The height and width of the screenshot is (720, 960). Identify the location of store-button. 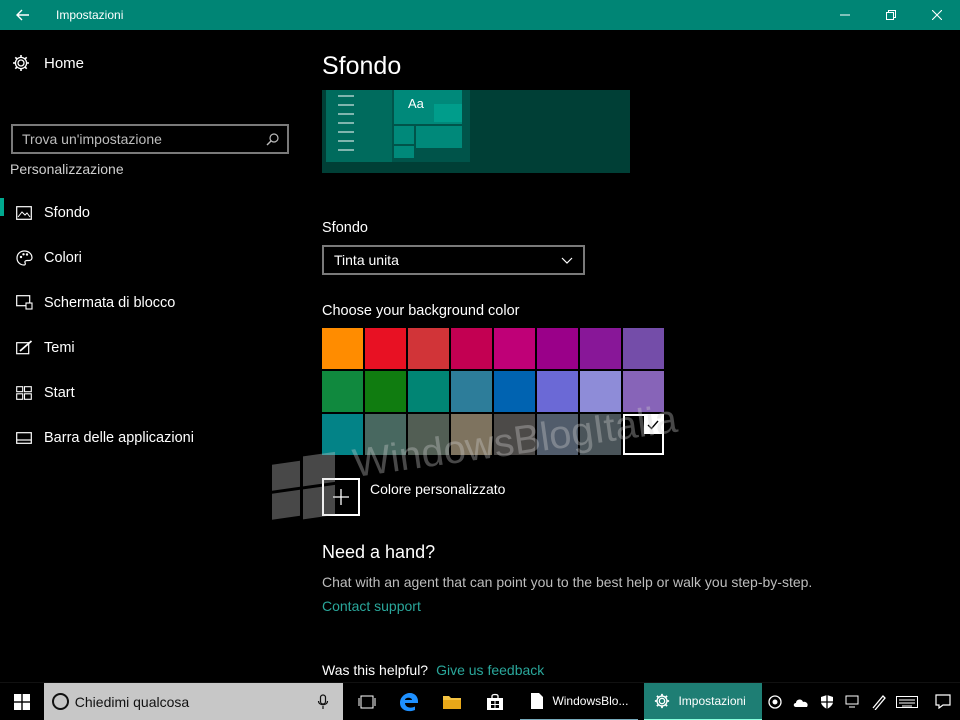
(495, 701).